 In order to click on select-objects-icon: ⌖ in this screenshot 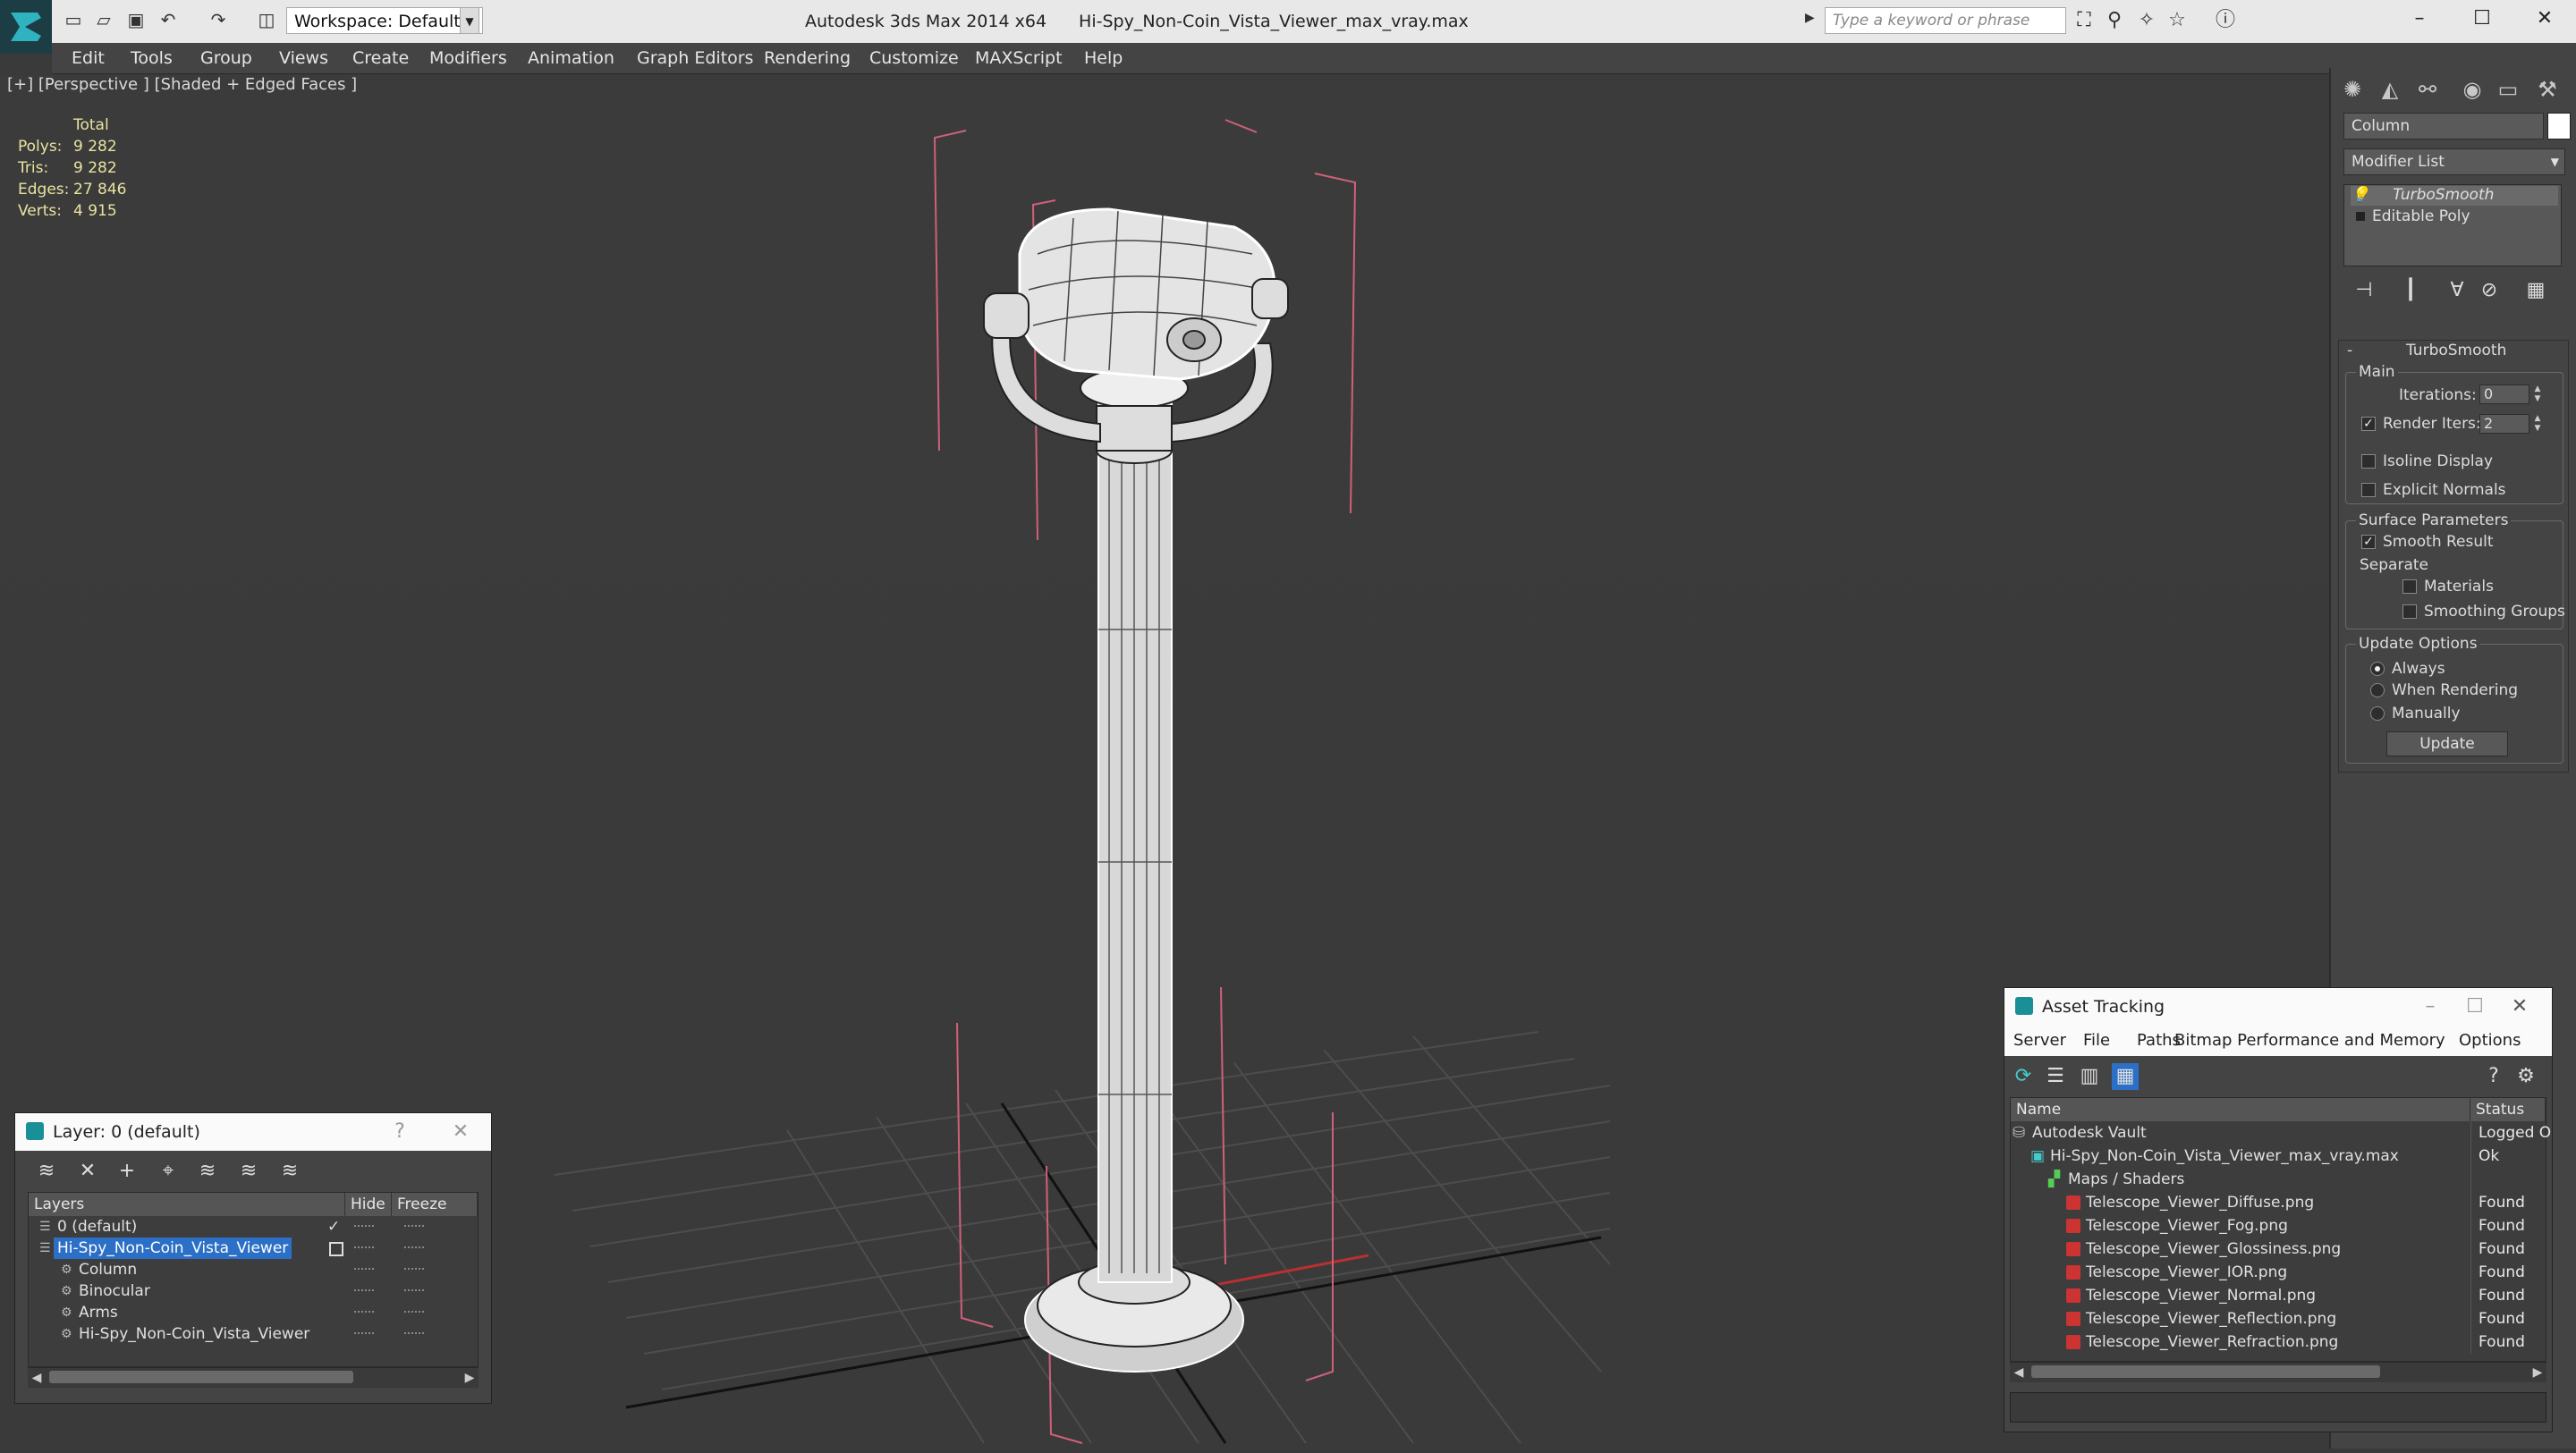, I will do `click(168, 1172)`.